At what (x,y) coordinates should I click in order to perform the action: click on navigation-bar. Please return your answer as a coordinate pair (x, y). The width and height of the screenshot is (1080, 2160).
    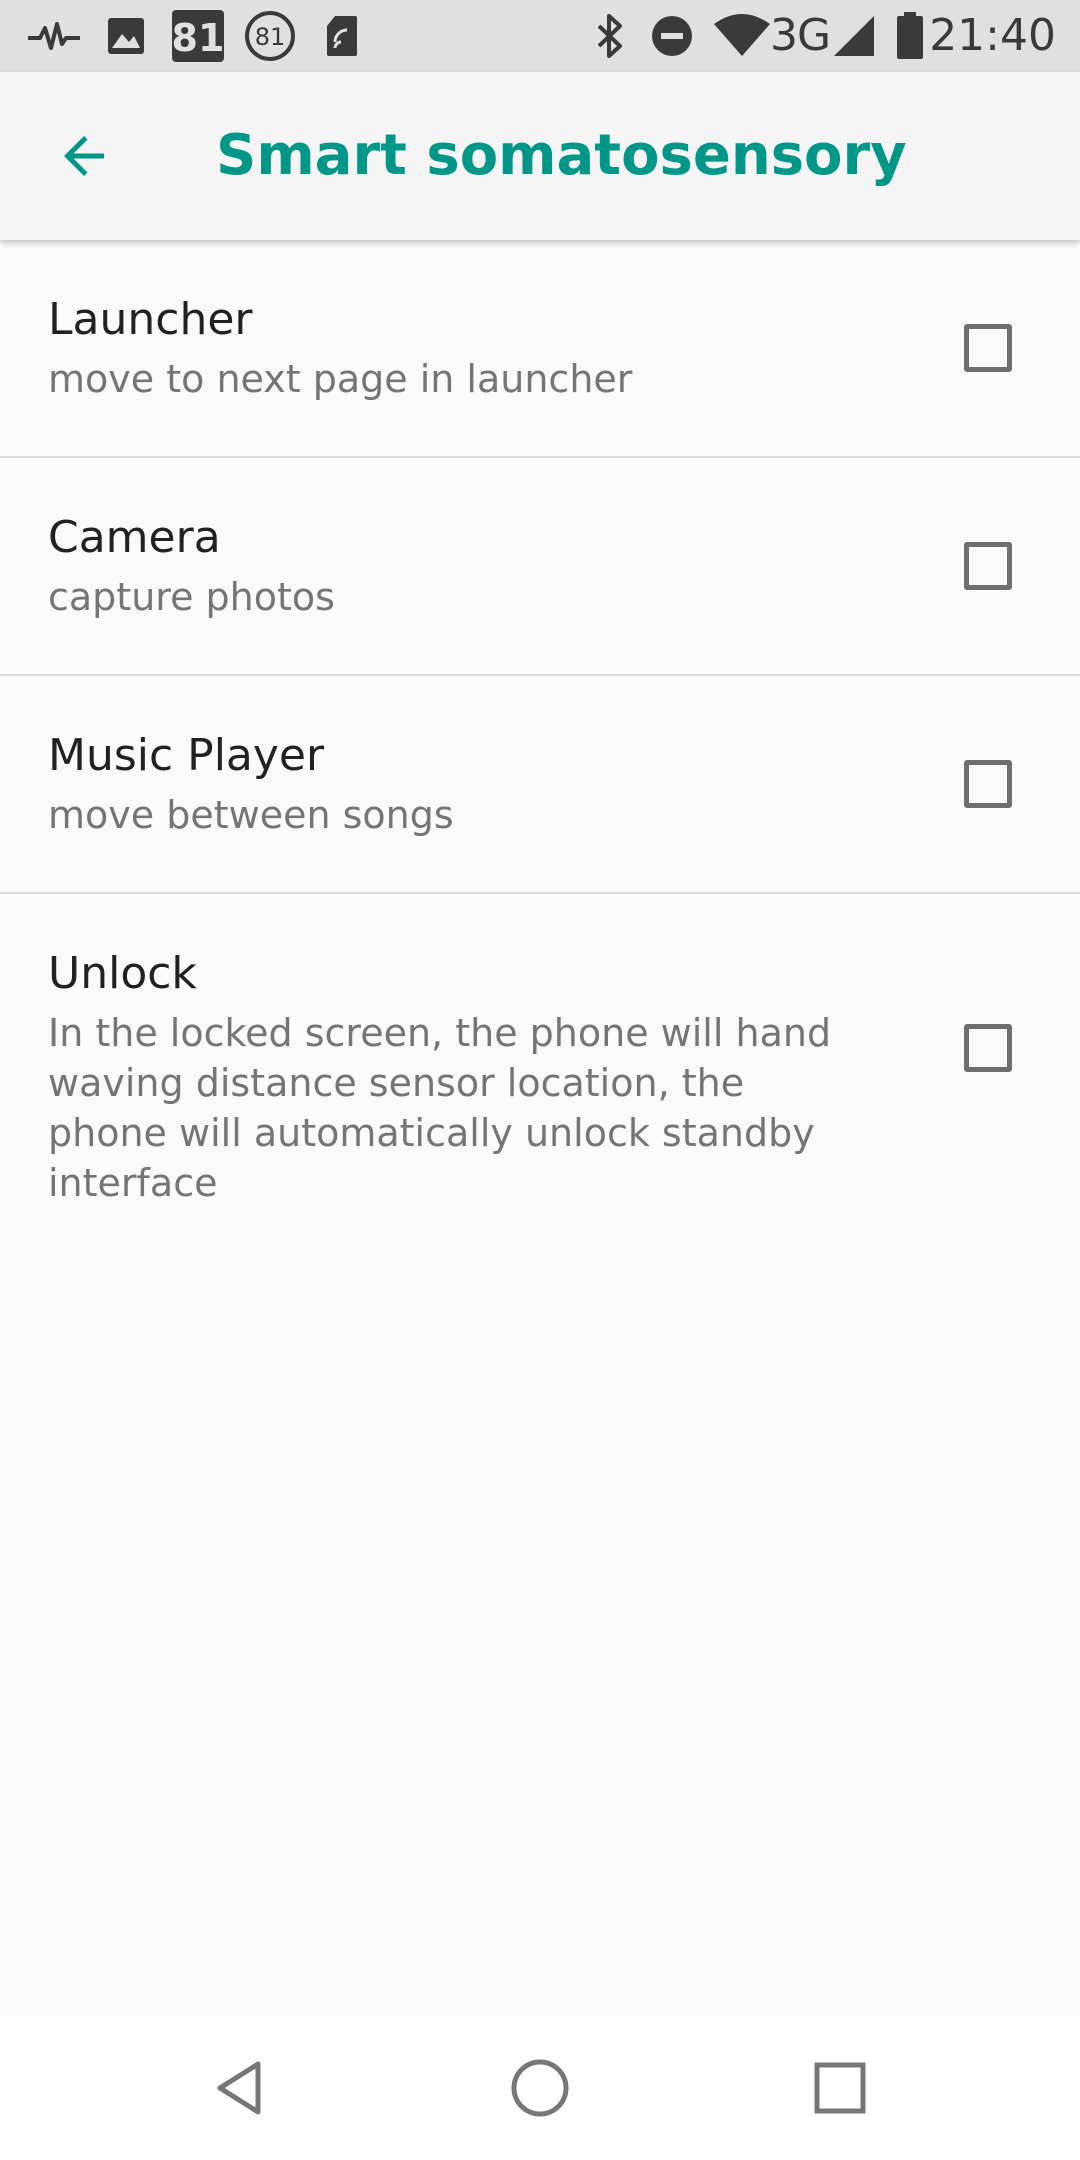
    Looking at the image, I should click on (540, 2088).